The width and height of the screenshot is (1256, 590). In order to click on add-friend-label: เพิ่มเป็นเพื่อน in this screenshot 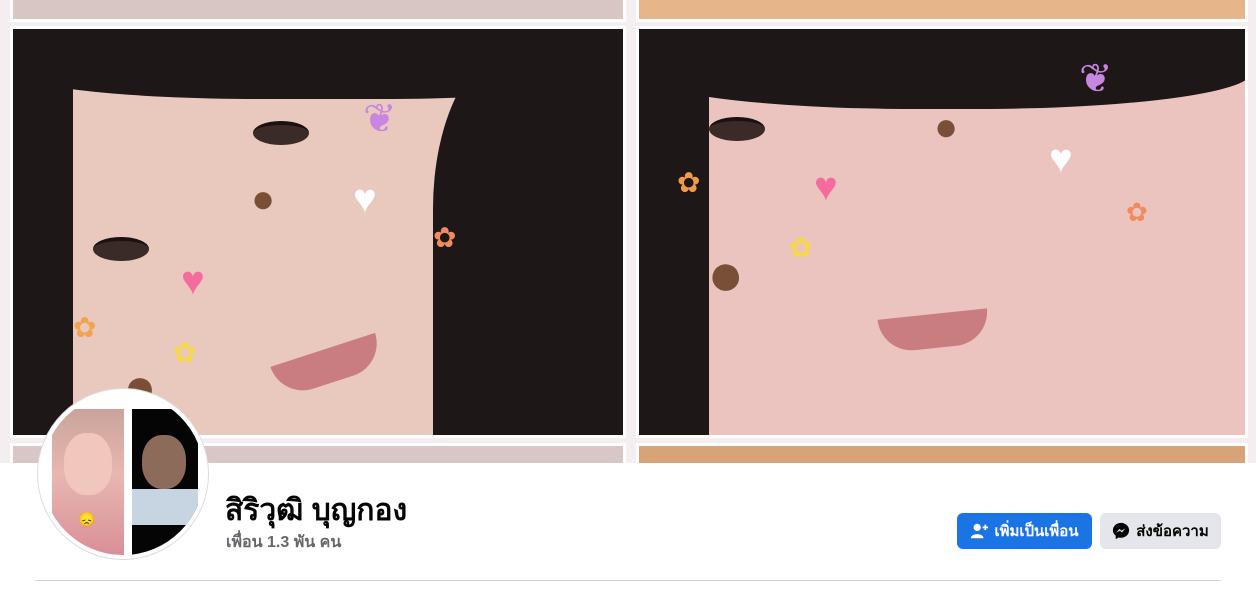, I will do `click(1036, 531)`.